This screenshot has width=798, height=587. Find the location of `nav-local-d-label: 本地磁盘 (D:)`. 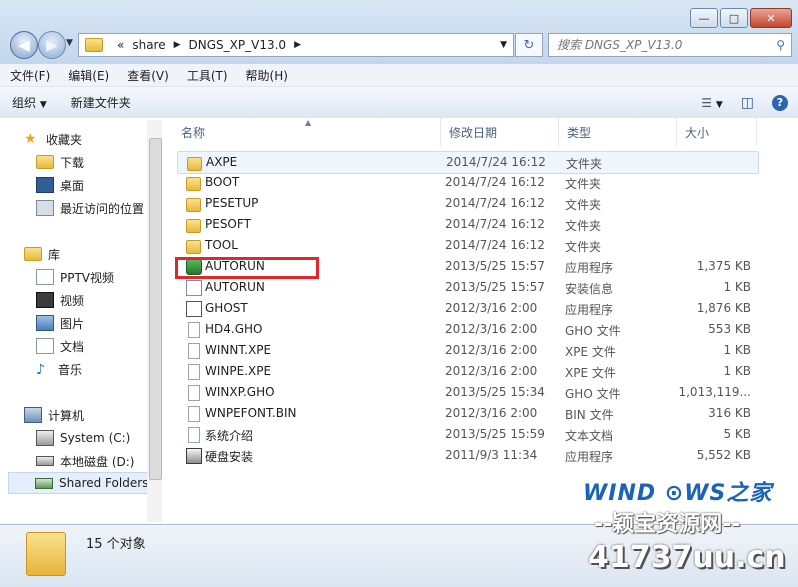

nav-local-d-label: 本地磁盘 (D:) is located at coordinates (97, 461).